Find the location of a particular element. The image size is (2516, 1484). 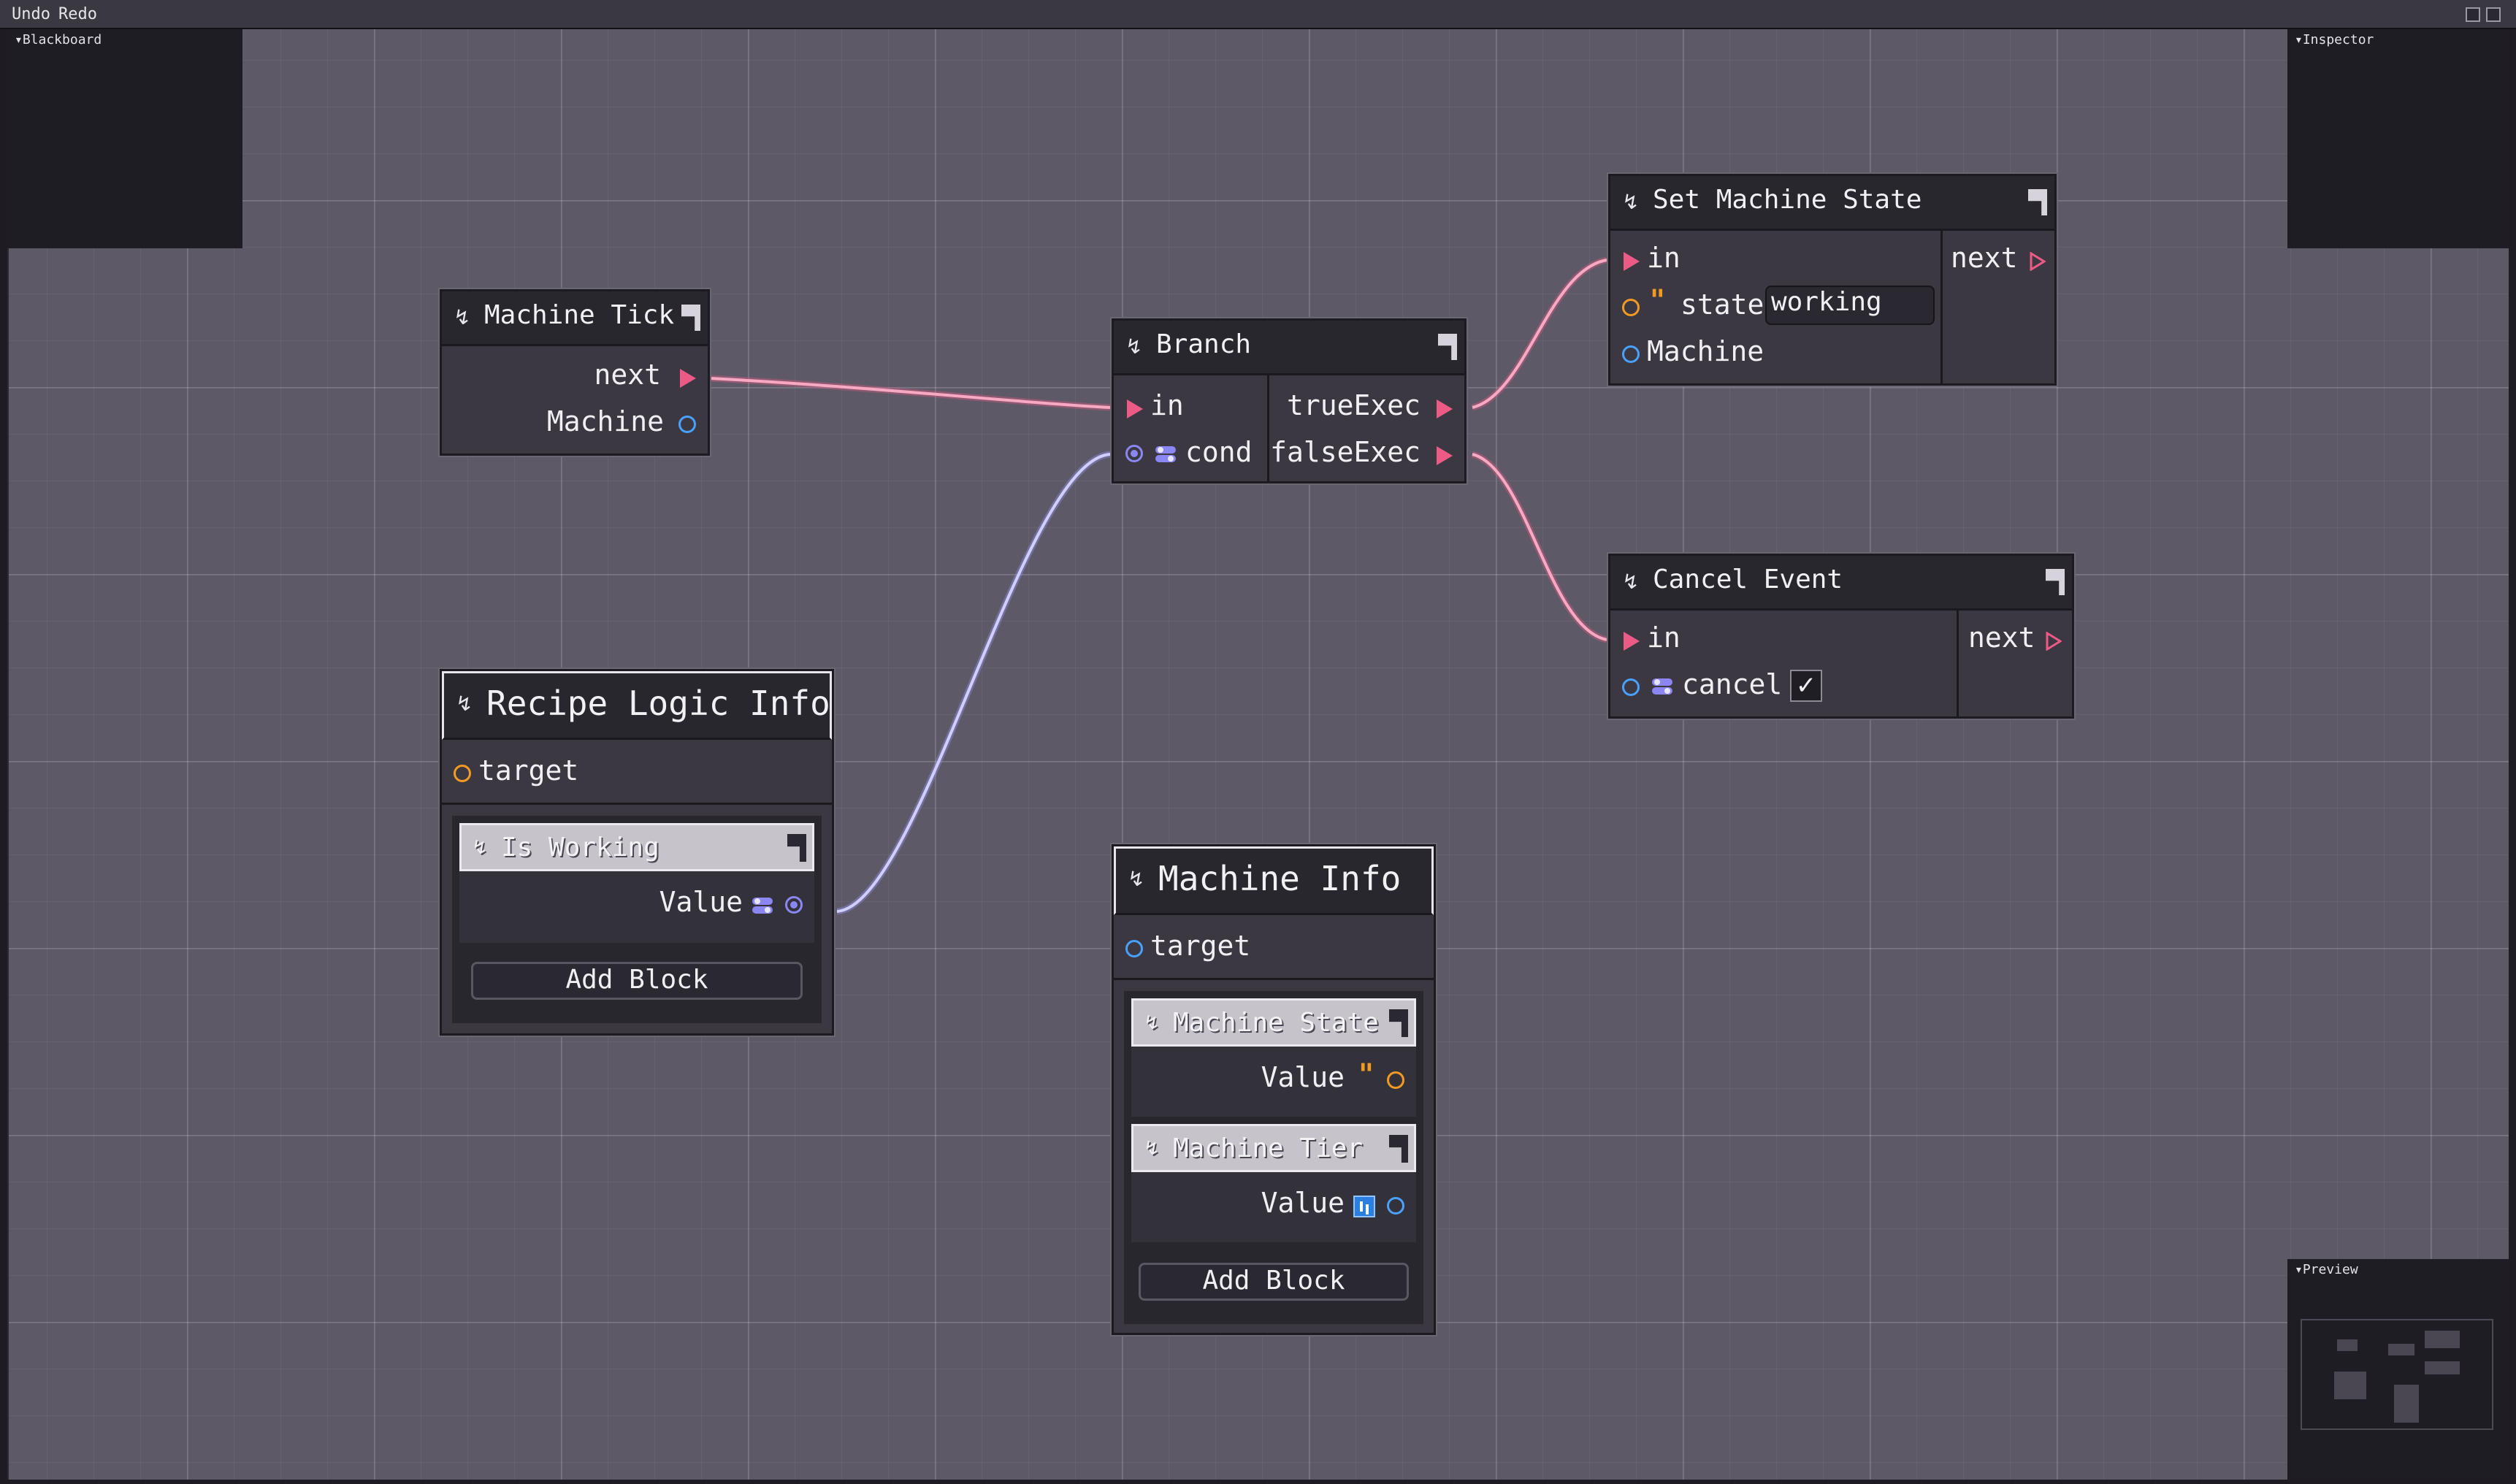

node-branch: ↯ Branch in cond trueExec falseExec is located at coordinates (1289, 401).